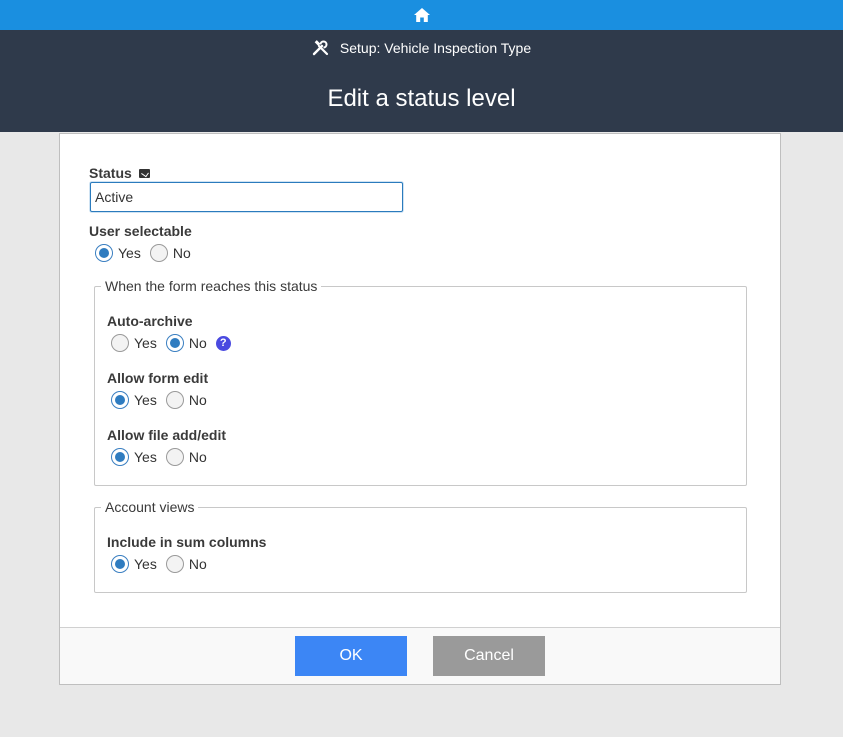  Describe the element at coordinates (174, 343) in the screenshot. I see `auto-archive-no-radio` at that location.